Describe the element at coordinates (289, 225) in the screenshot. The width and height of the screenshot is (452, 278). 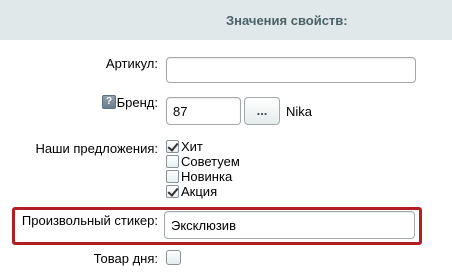
I see `sticker-input` at that location.